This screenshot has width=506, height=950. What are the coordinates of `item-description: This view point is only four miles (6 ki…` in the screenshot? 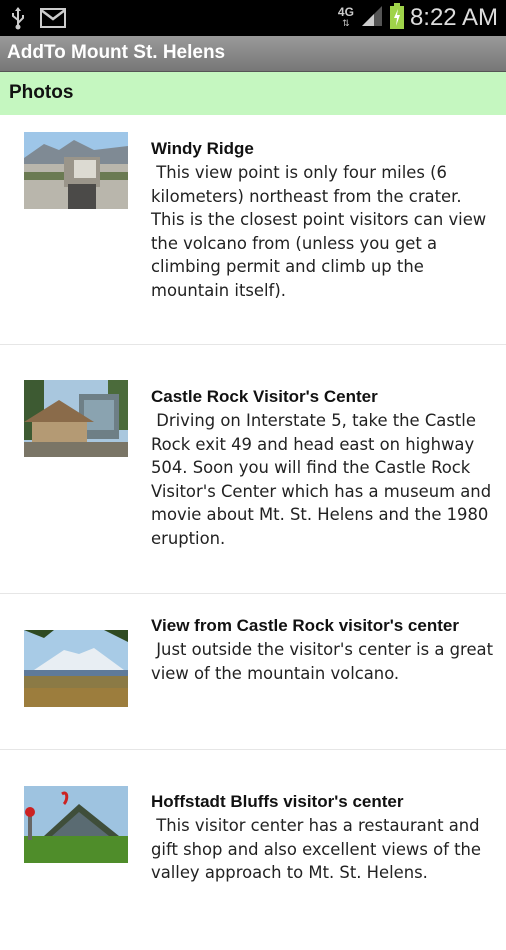 It's located at (321, 231).